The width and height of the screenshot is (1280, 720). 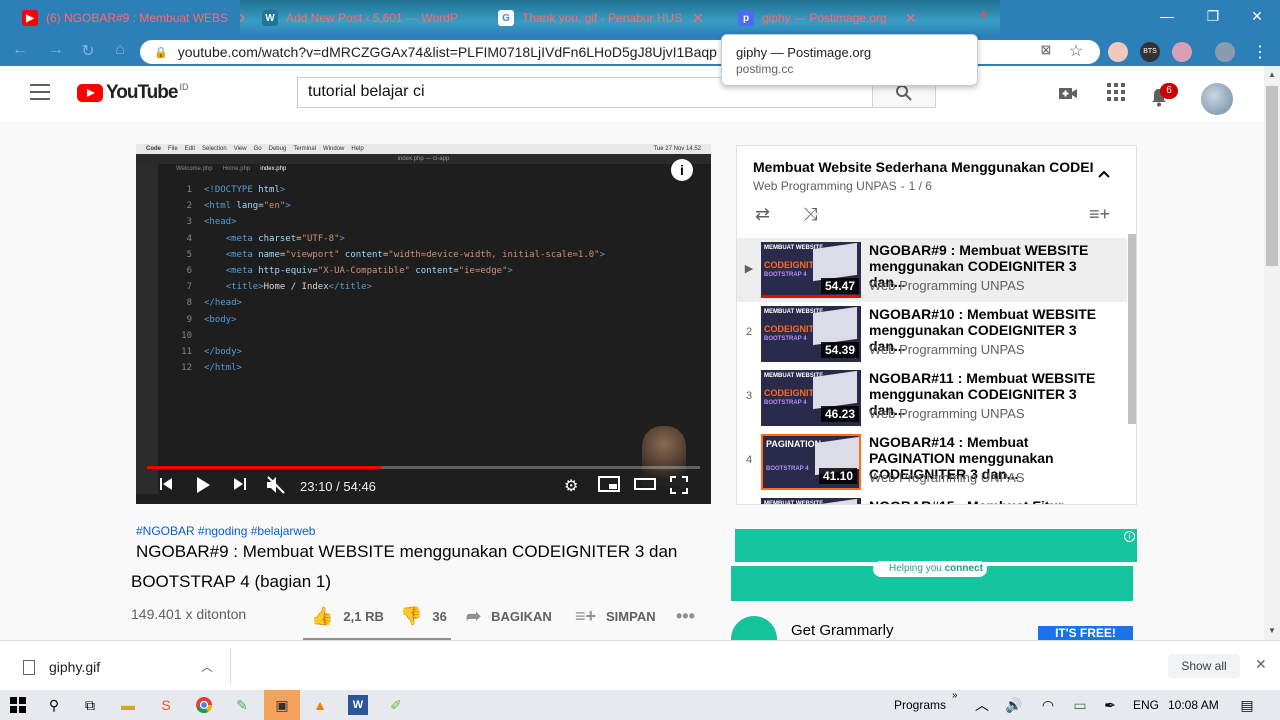 What do you see at coordinates (1225, 52) in the screenshot?
I see `profile-avatar-icon` at bounding box center [1225, 52].